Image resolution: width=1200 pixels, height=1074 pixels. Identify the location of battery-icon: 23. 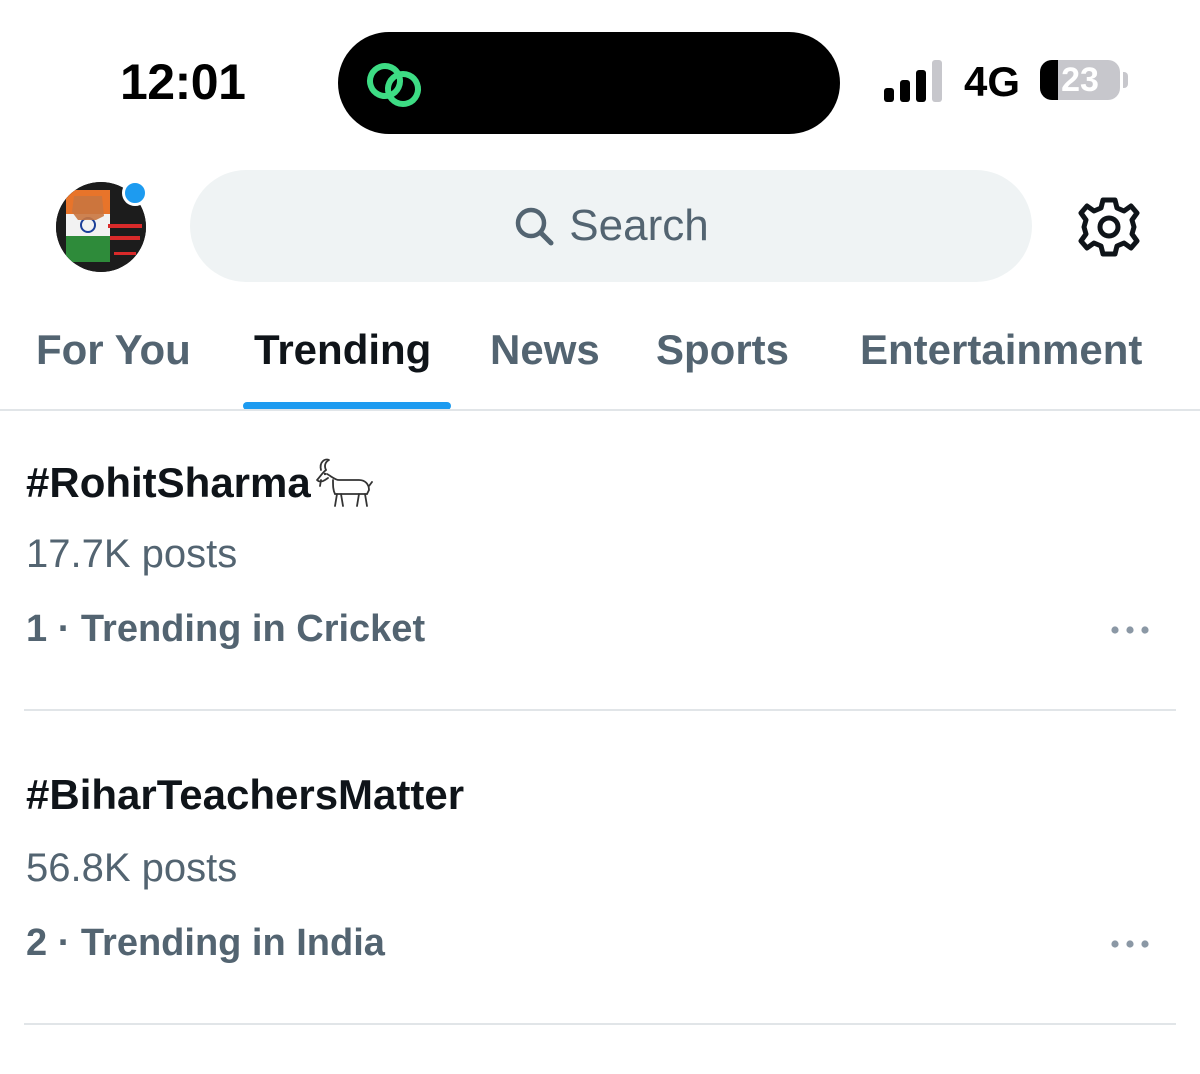
(1080, 80).